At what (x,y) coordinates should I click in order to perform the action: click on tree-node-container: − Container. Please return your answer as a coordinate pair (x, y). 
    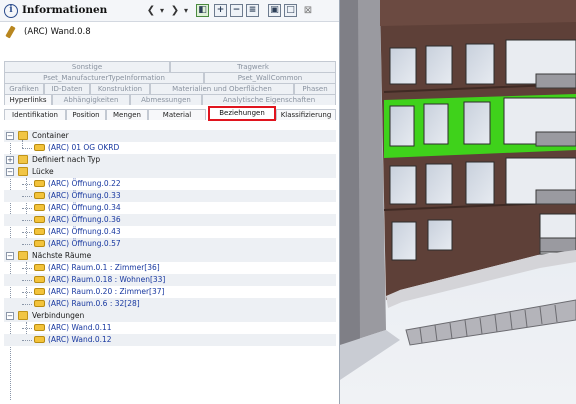
    Looking at the image, I should click on (170, 136).